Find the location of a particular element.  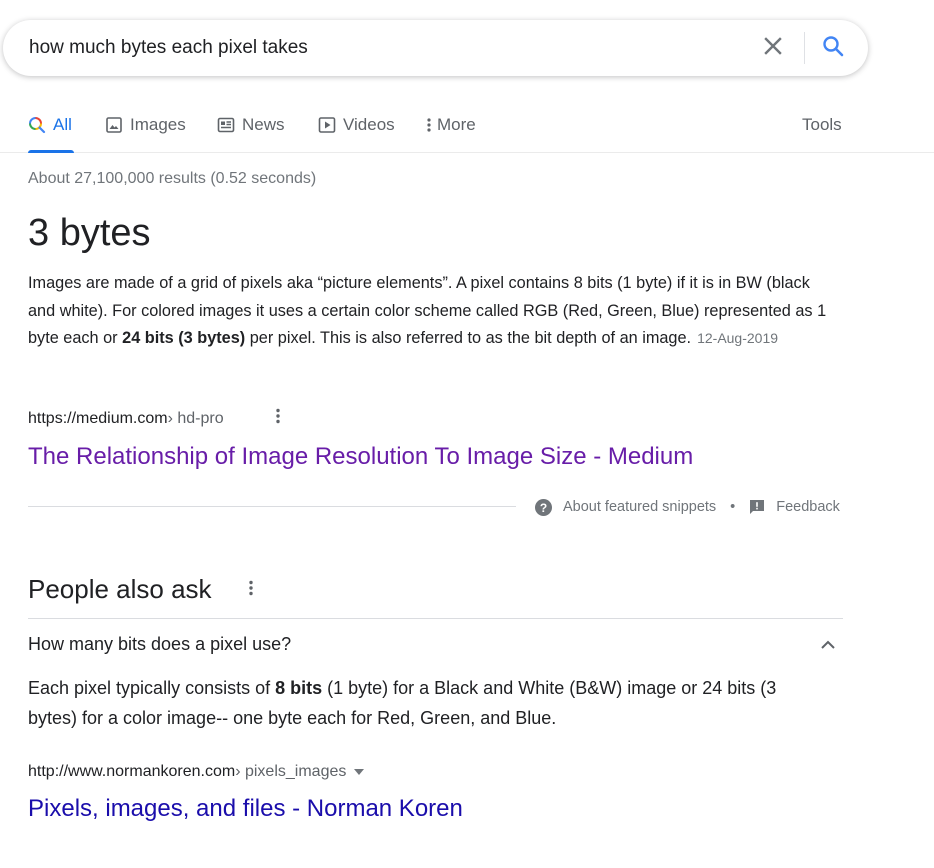

tab-videos-label: Videos is located at coordinates (369, 124).